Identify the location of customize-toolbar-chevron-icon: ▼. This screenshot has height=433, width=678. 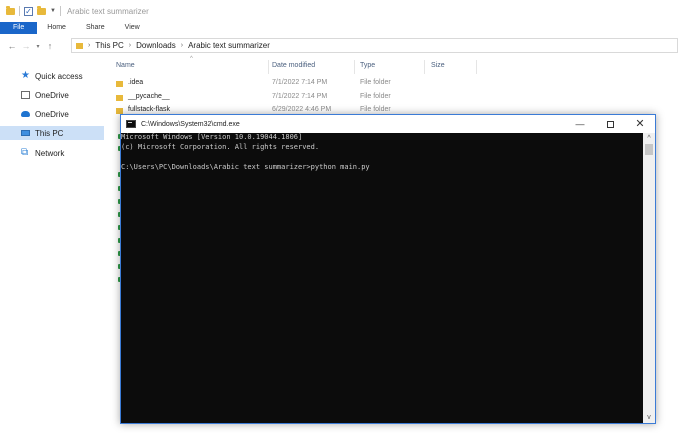
(53, 11).